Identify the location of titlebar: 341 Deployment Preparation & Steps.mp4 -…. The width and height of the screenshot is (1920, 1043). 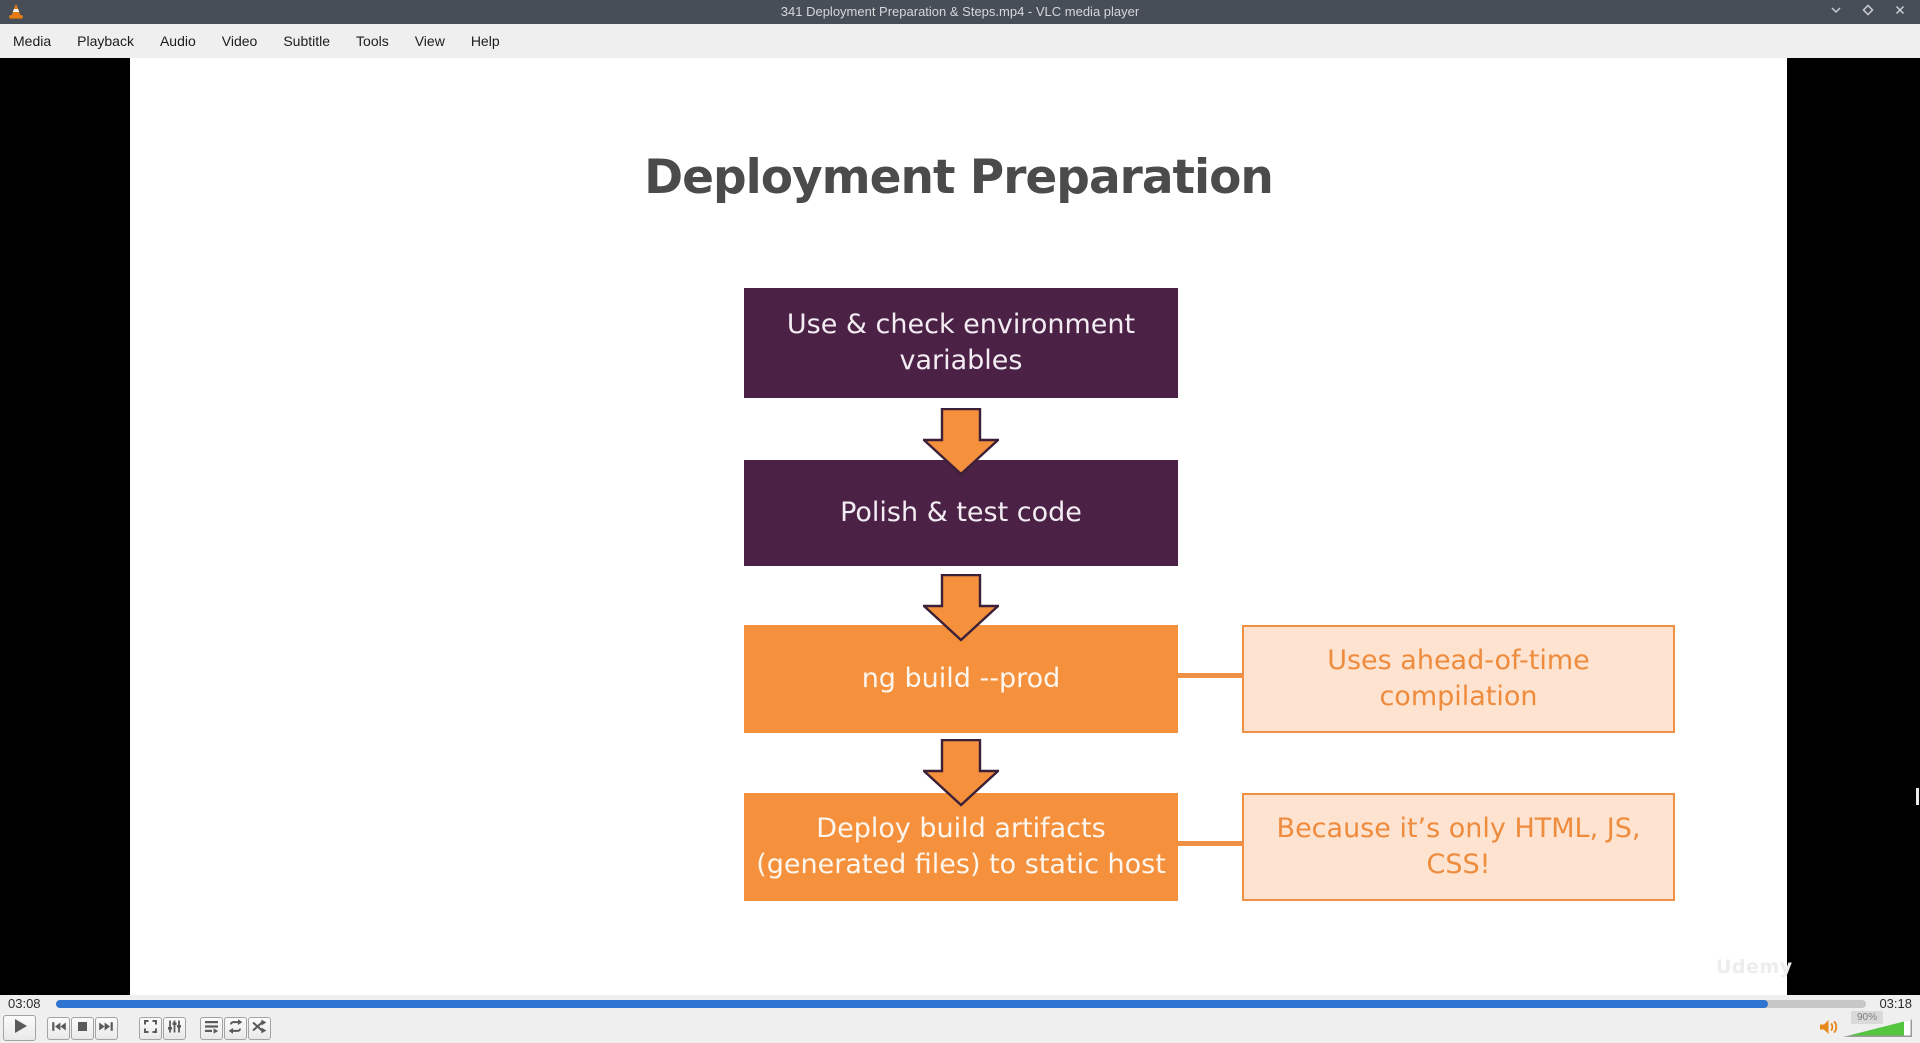
(960, 12).